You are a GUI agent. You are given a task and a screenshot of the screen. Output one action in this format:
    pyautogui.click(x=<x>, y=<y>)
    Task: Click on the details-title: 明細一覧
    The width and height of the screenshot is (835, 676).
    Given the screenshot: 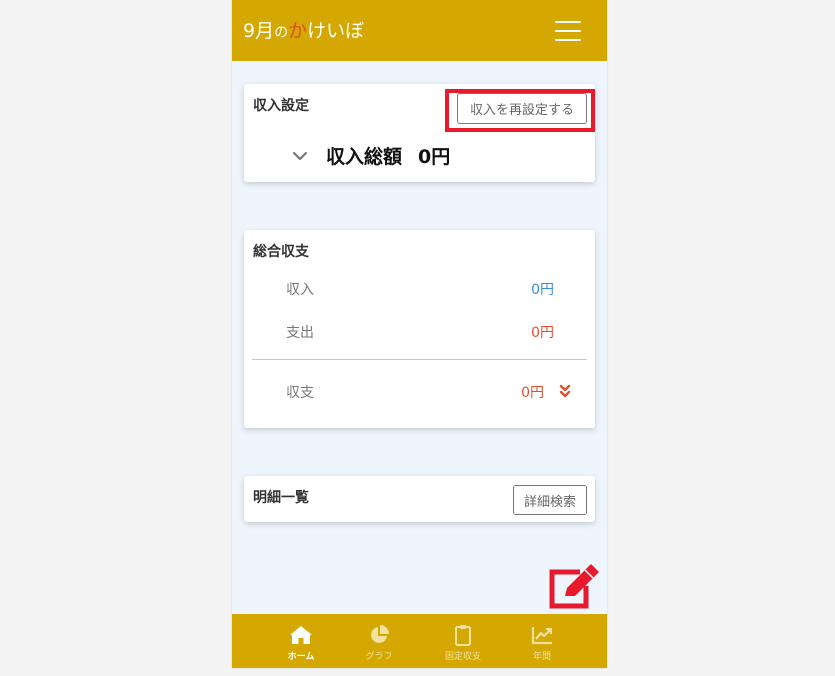 What is the action you would take?
    pyautogui.click(x=281, y=498)
    